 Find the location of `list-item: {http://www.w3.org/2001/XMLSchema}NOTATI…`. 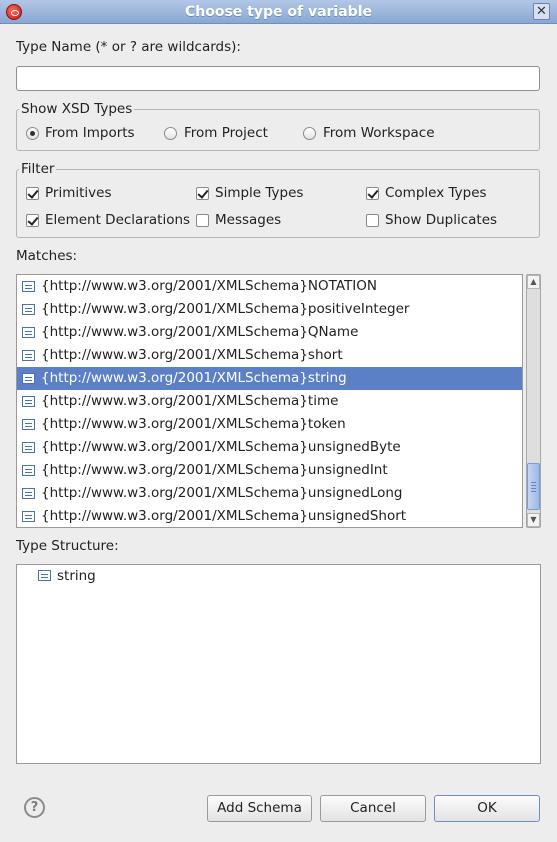

list-item: {http://www.w3.org/2001/XMLSchema}NOTATI… is located at coordinates (269, 286).